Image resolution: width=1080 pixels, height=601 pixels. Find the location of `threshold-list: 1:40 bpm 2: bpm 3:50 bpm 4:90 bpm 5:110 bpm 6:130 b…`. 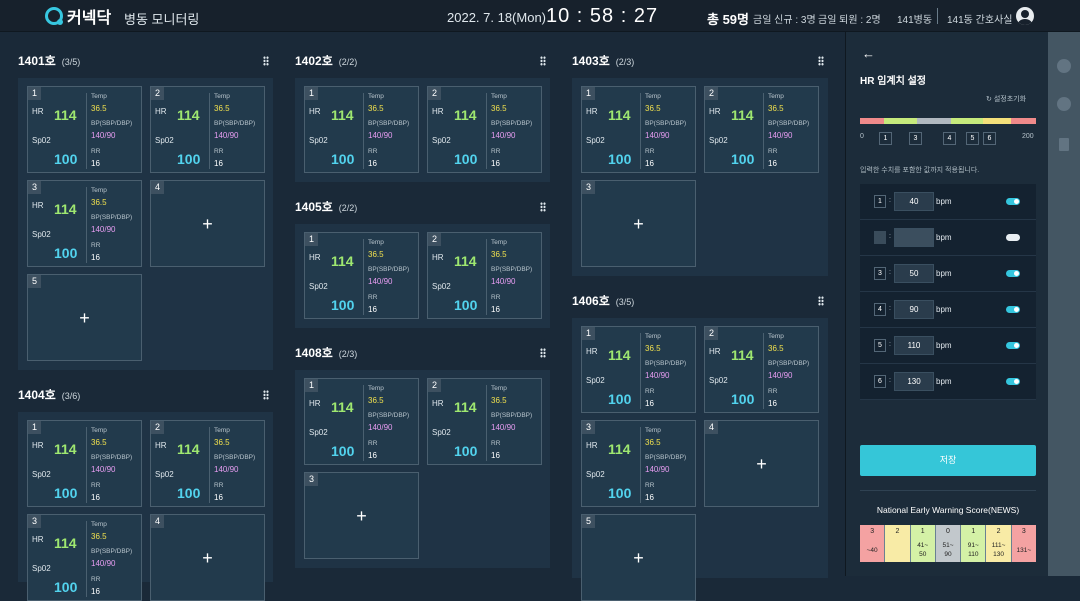

threshold-list: 1:40 bpm 2: bpm 3:50 bpm 4:90 bpm 5:110 bpm 6:130 b… is located at coordinates (948, 292).